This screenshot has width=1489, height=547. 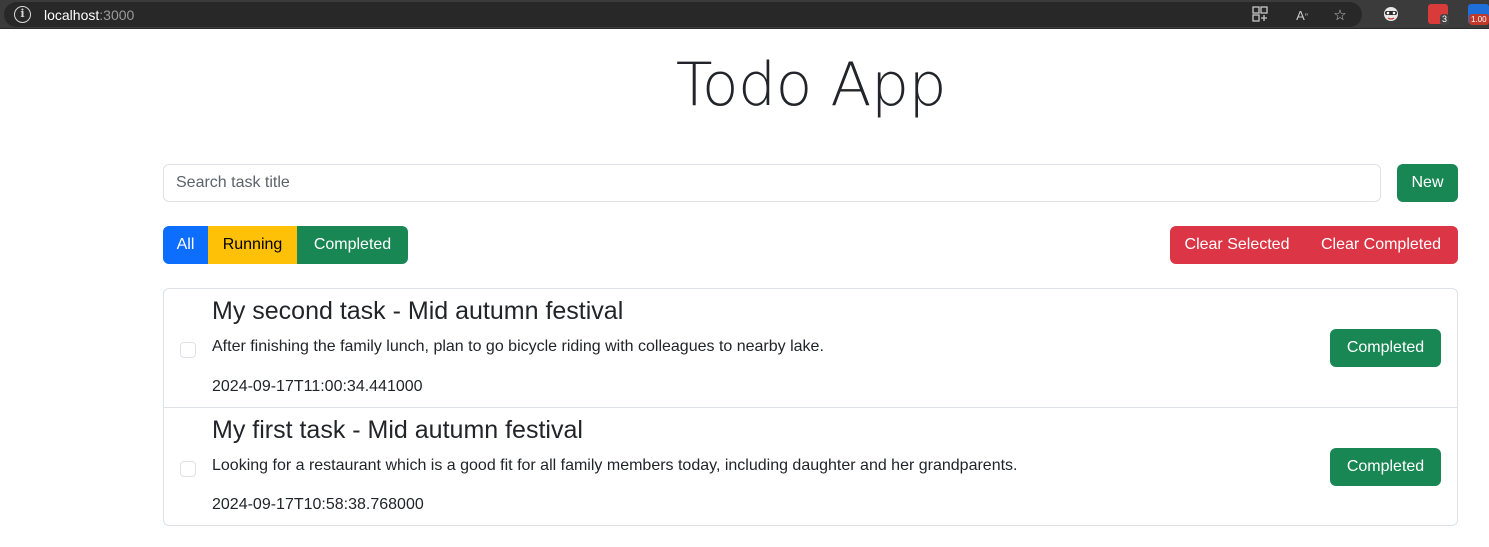 What do you see at coordinates (397, 430) in the screenshot?
I see `task-title: My first task - Mid autumn festival` at bounding box center [397, 430].